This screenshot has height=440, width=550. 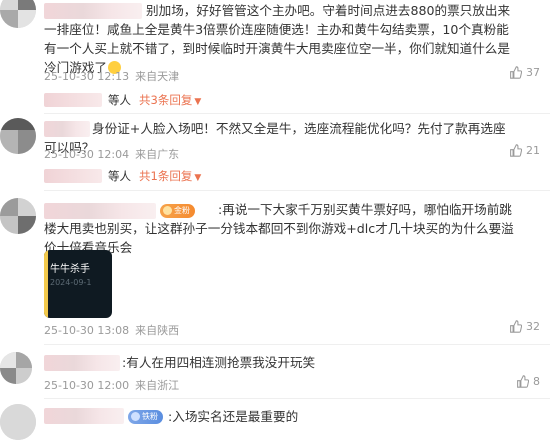 I want to click on comment-location: 来自广东, so click(x=157, y=154).